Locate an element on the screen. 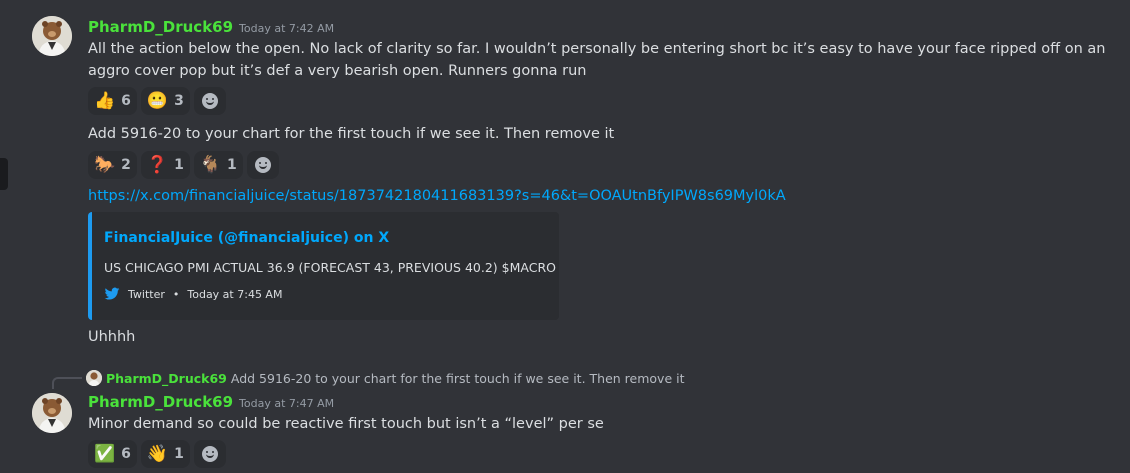  reaction-bar: ✅ 6 👋 1 is located at coordinates (157, 454).